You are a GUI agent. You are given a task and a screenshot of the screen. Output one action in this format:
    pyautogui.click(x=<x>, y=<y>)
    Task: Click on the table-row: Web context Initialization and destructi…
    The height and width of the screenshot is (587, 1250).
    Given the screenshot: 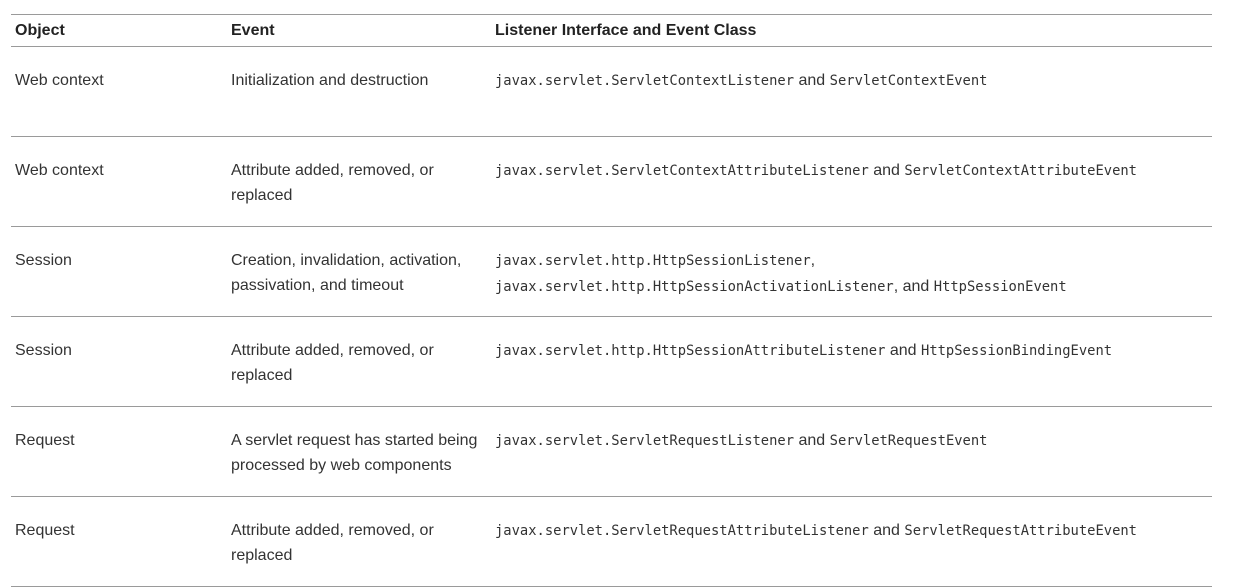 What is the action you would take?
    pyautogui.click(x=611, y=92)
    